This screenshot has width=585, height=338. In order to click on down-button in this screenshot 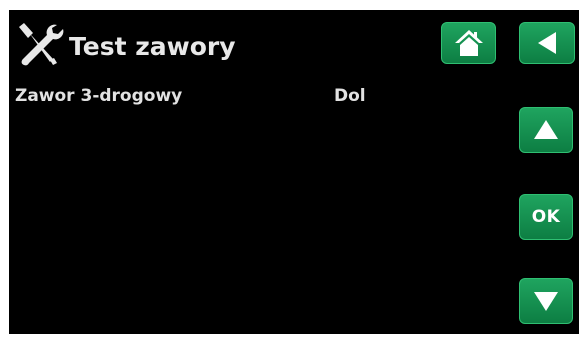, I will do `click(546, 301)`.